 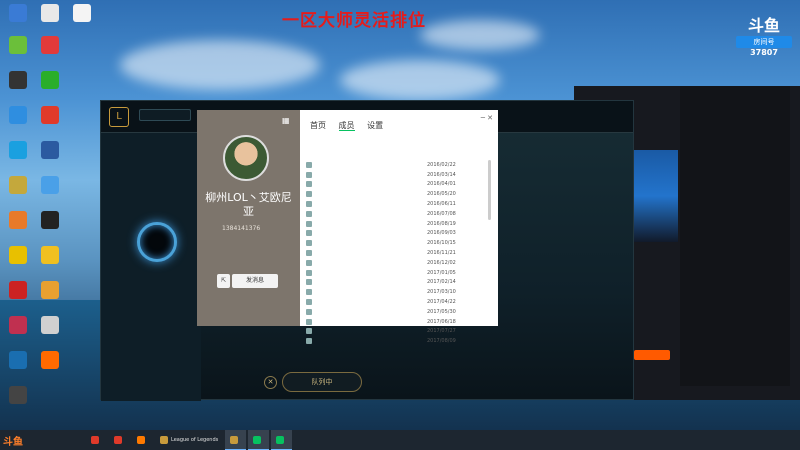 What do you see at coordinates (441, 243) in the screenshot?
I see `table-cell: 2016/10/15` at bounding box center [441, 243].